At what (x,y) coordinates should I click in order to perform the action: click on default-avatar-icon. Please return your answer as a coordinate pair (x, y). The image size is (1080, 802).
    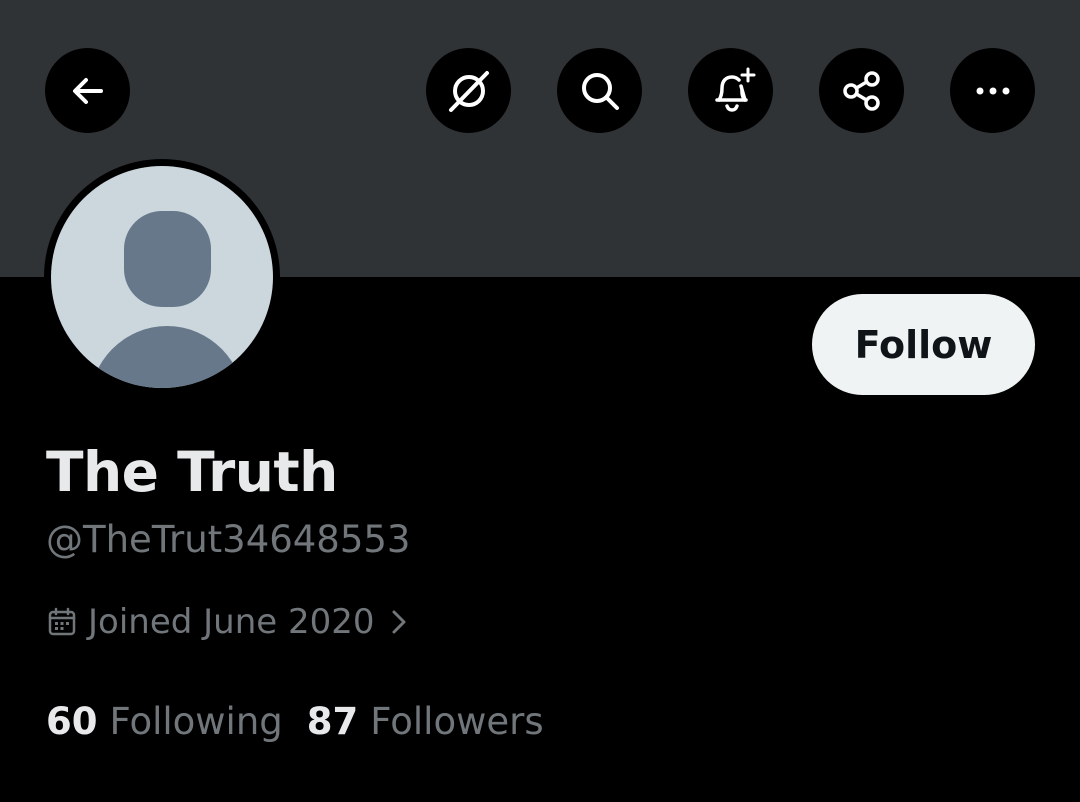
    Looking at the image, I should click on (162, 277).